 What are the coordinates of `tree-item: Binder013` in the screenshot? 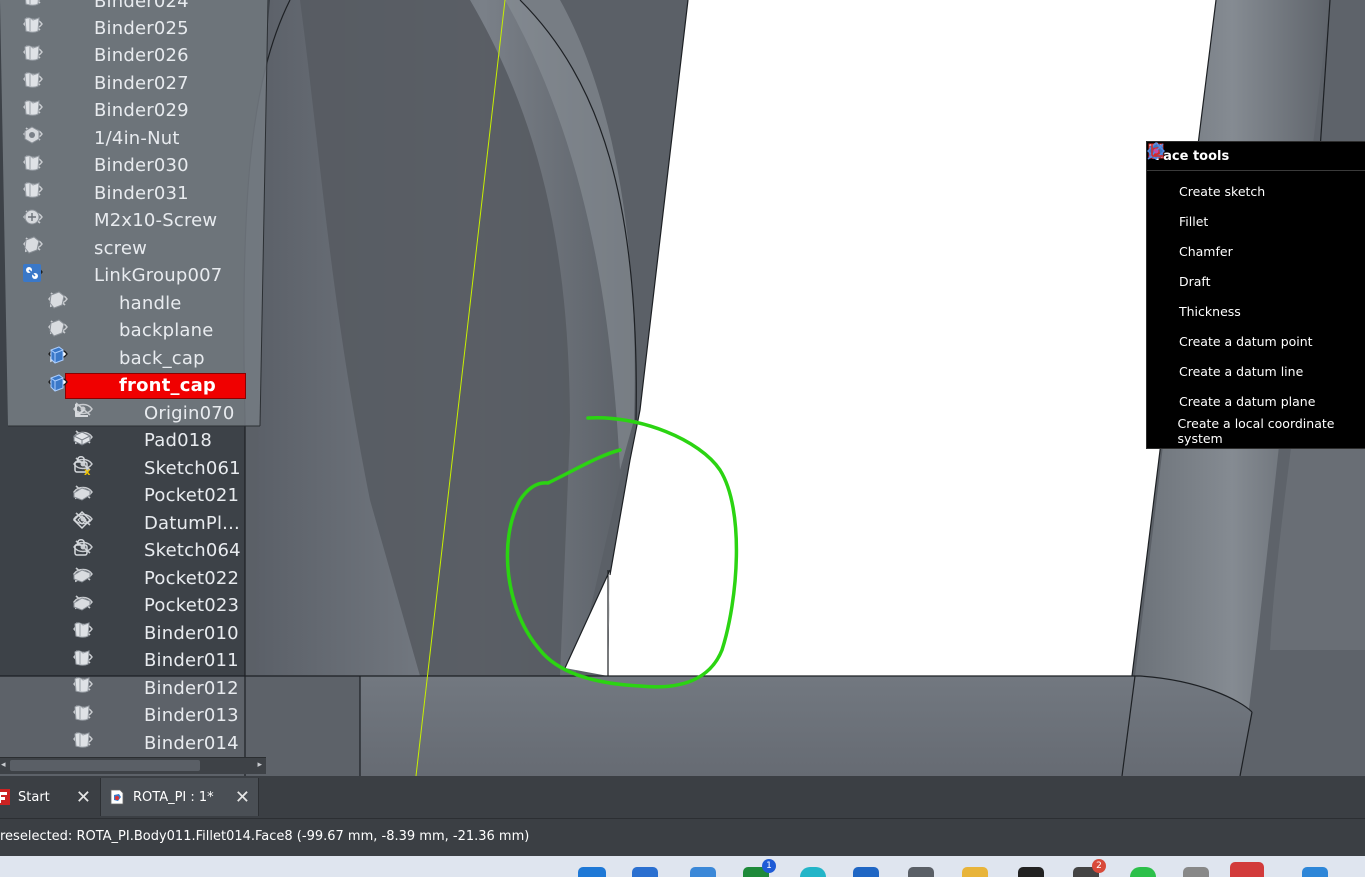 It's located at (155, 716).